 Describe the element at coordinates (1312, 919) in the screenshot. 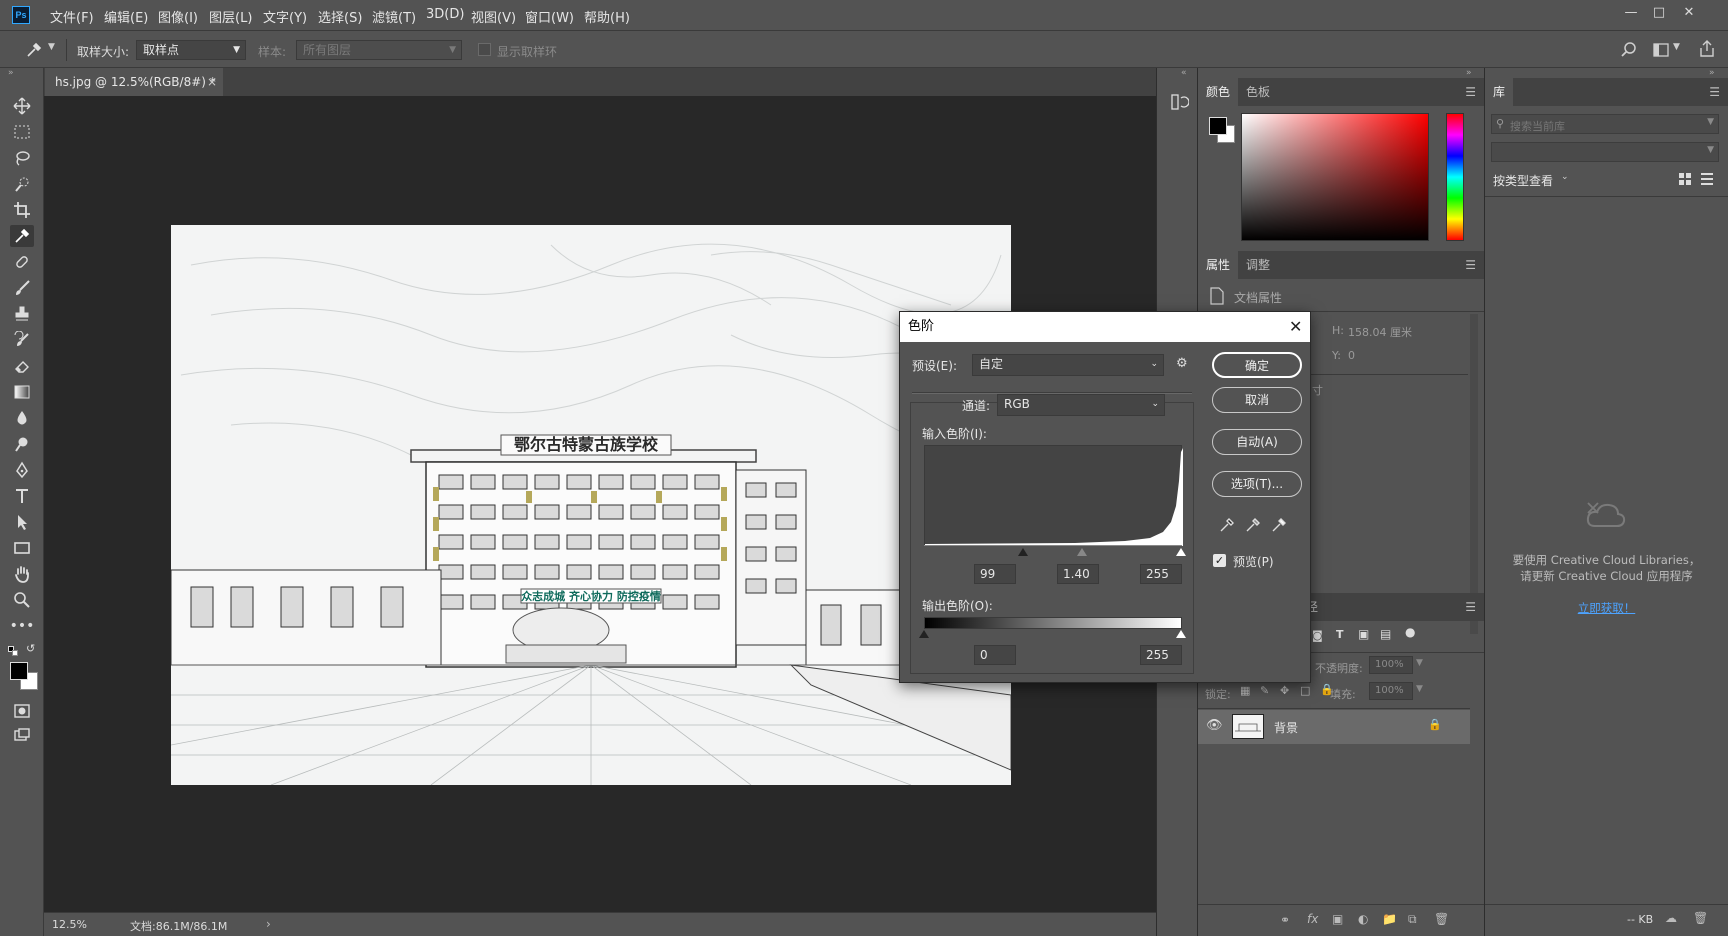

I see `fx-icon: fx` at that location.